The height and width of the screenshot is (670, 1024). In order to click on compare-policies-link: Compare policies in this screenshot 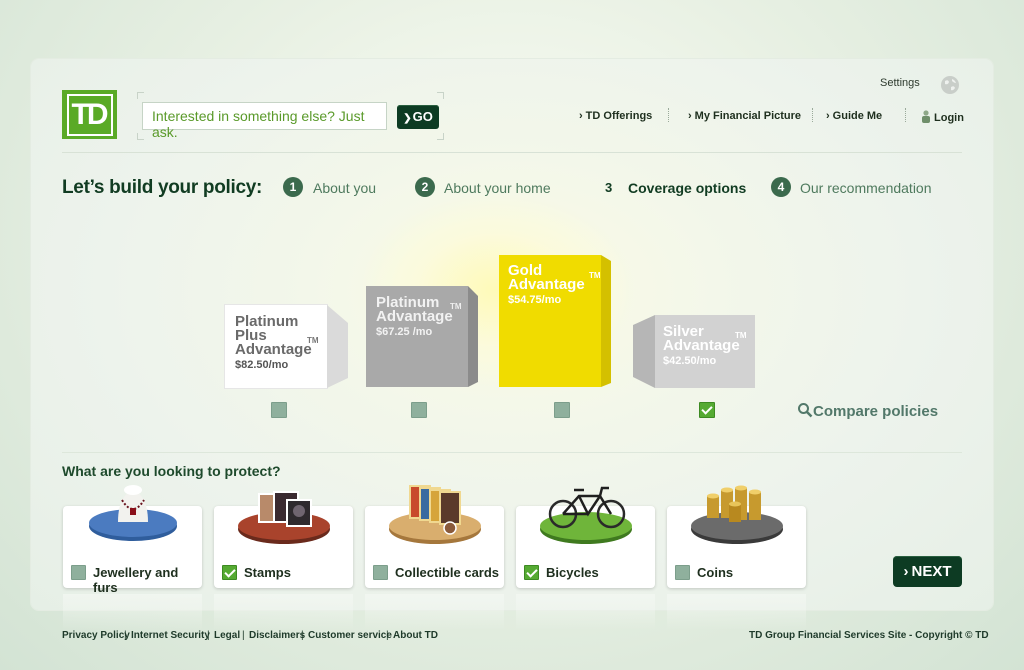, I will do `click(867, 411)`.